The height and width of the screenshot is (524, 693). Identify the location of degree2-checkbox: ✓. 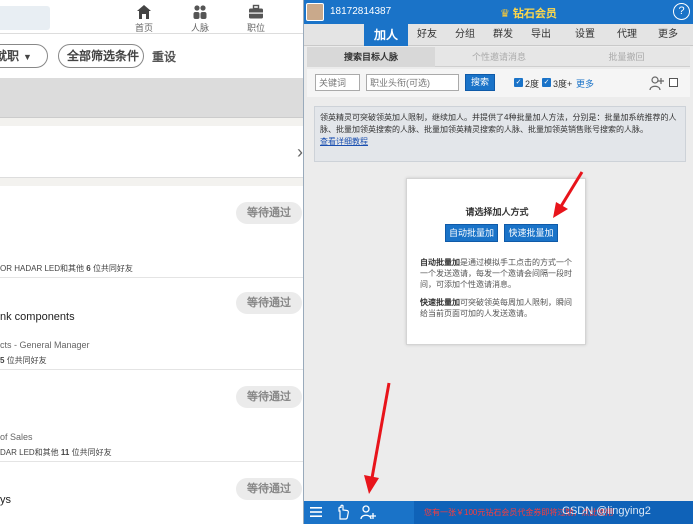
(518, 82).